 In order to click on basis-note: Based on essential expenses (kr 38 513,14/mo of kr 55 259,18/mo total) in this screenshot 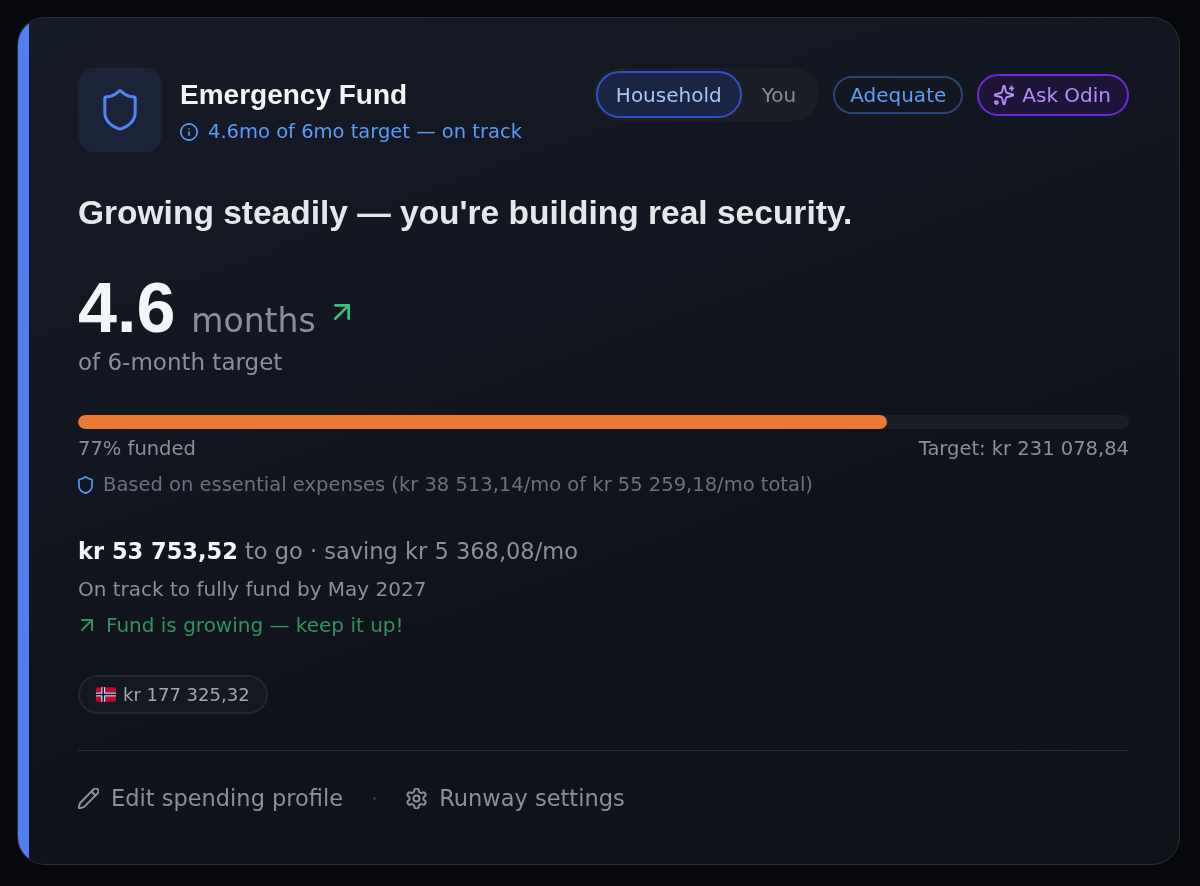, I will do `click(458, 485)`.